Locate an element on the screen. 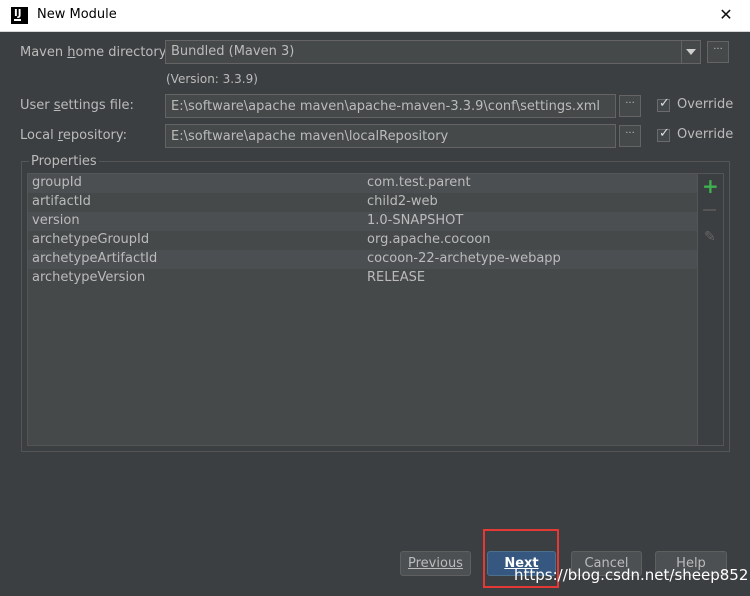  intellij-icon: IJ is located at coordinates (19, 15).